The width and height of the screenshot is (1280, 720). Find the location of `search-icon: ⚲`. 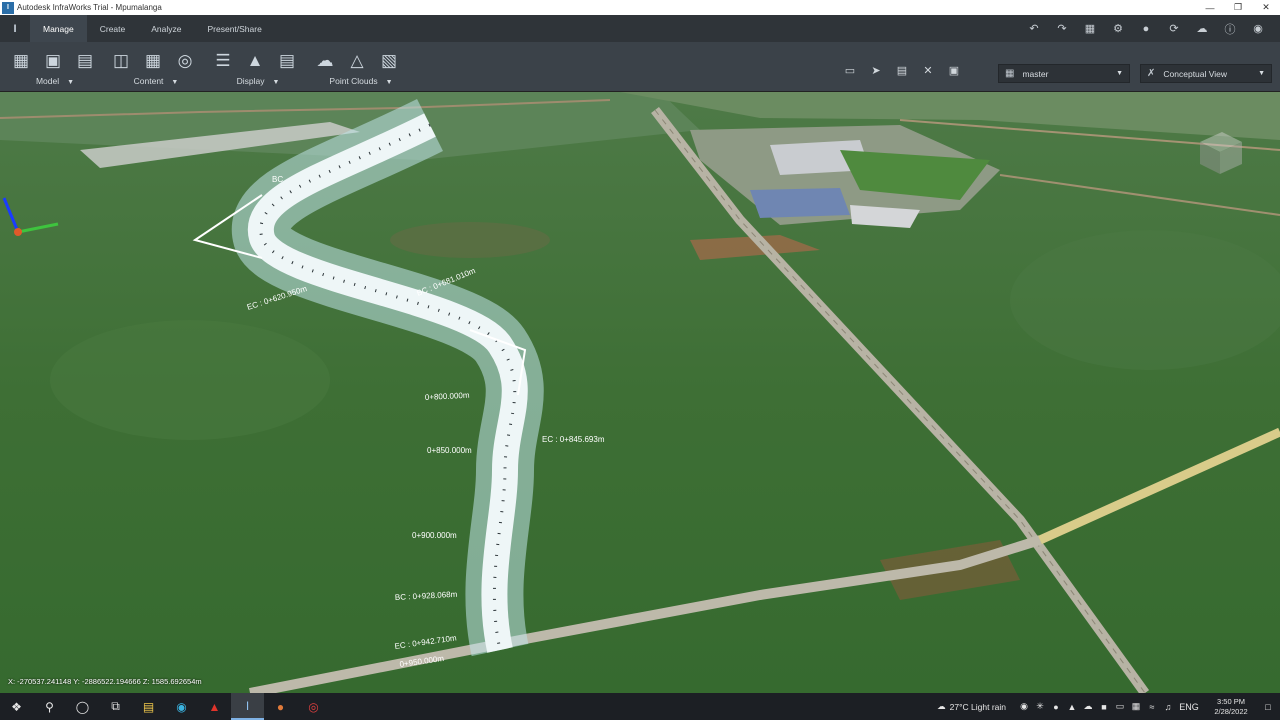

search-icon: ⚲ is located at coordinates (49, 706).